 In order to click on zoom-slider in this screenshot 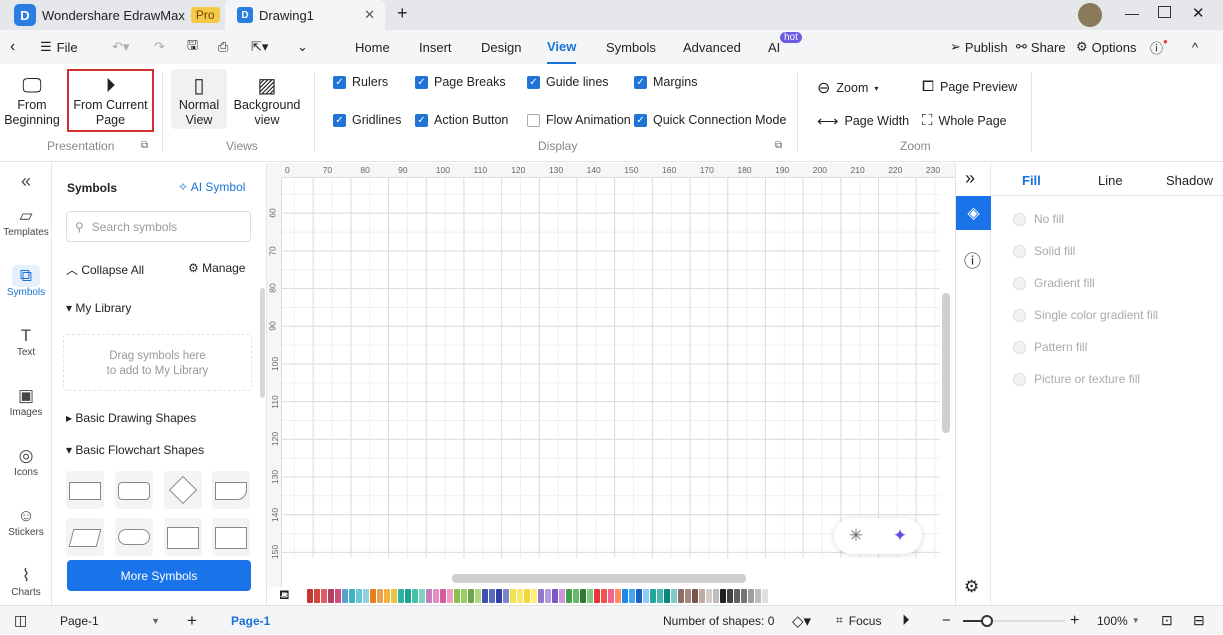, I will do `click(1014, 621)`.